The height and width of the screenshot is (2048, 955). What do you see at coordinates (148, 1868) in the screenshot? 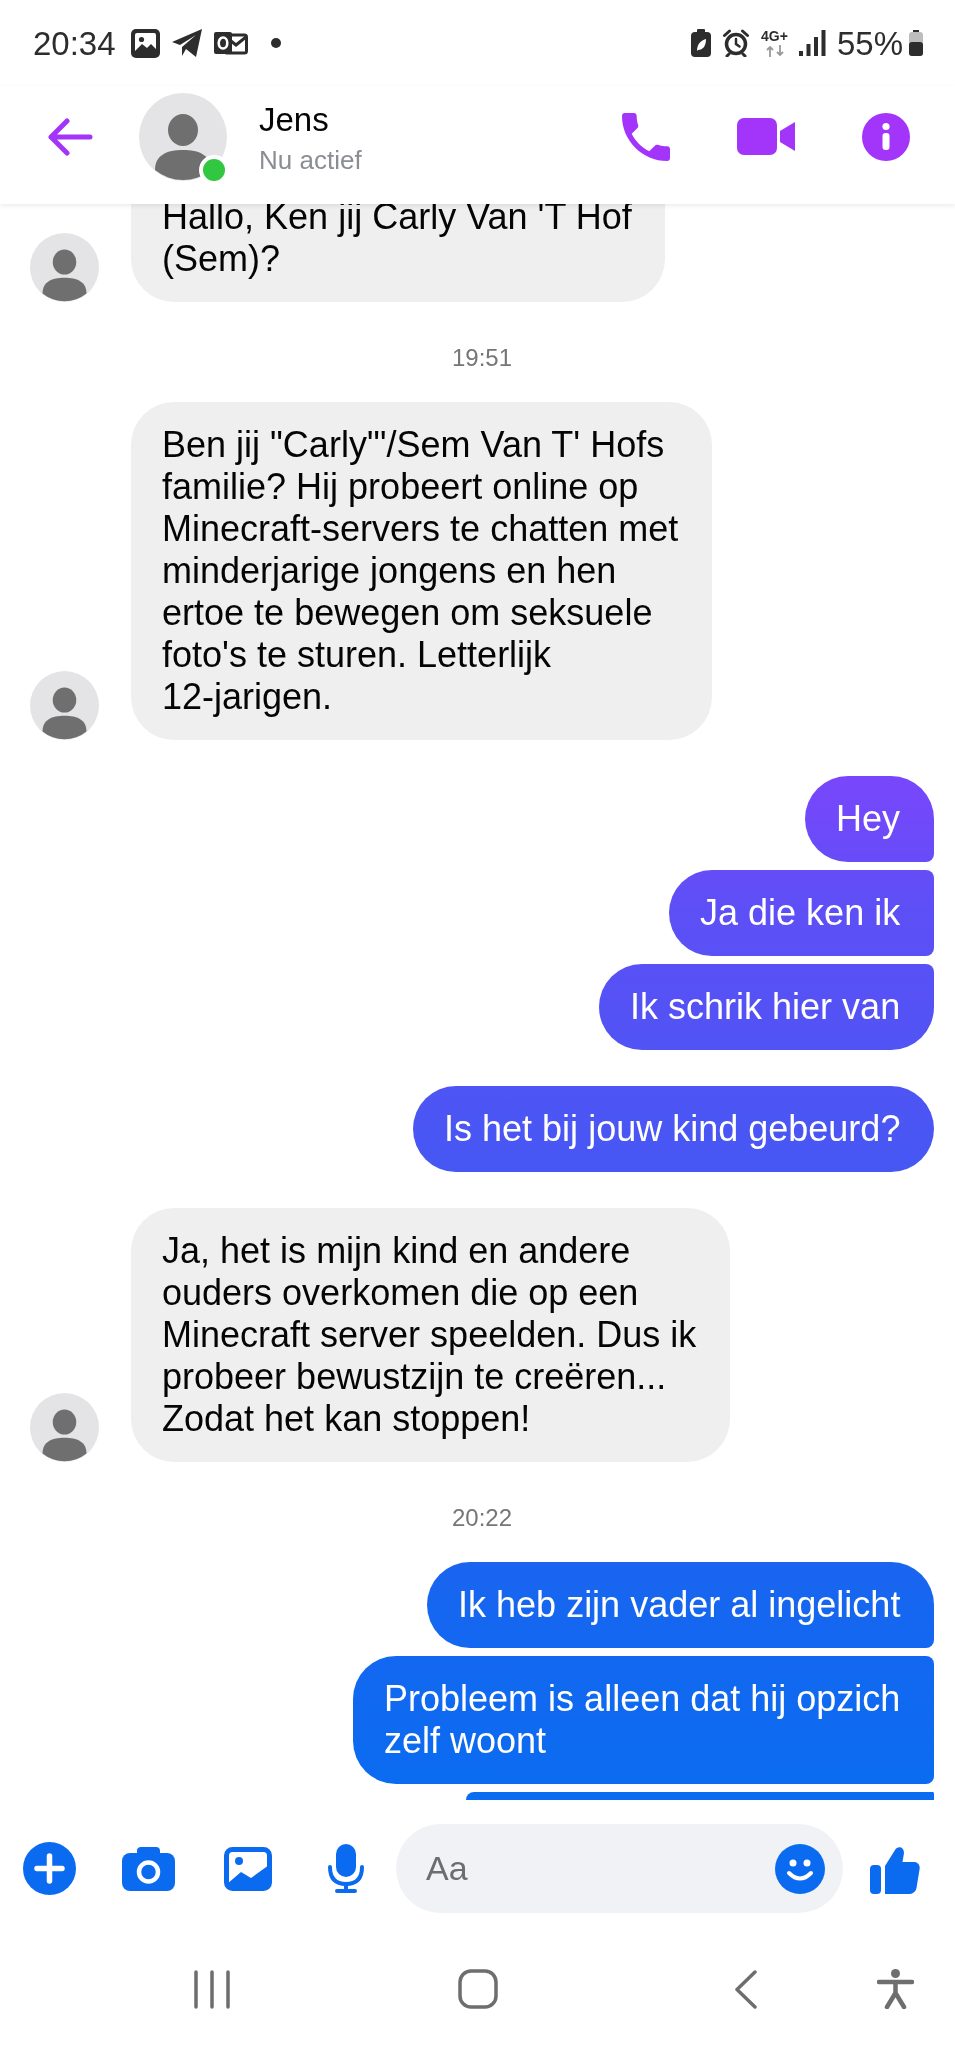
I see `camera-icon` at bounding box center [148, 1868].